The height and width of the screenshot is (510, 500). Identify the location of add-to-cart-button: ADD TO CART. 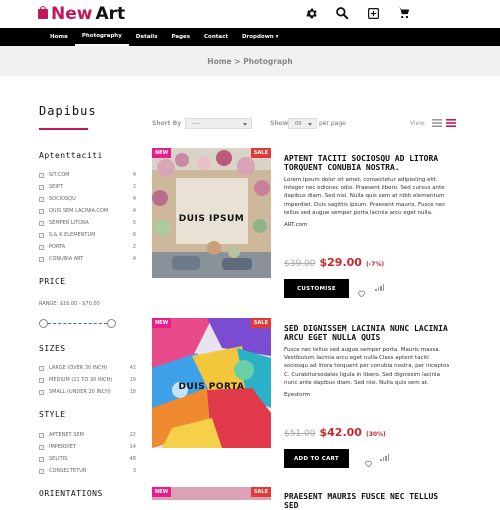
(316, 458).